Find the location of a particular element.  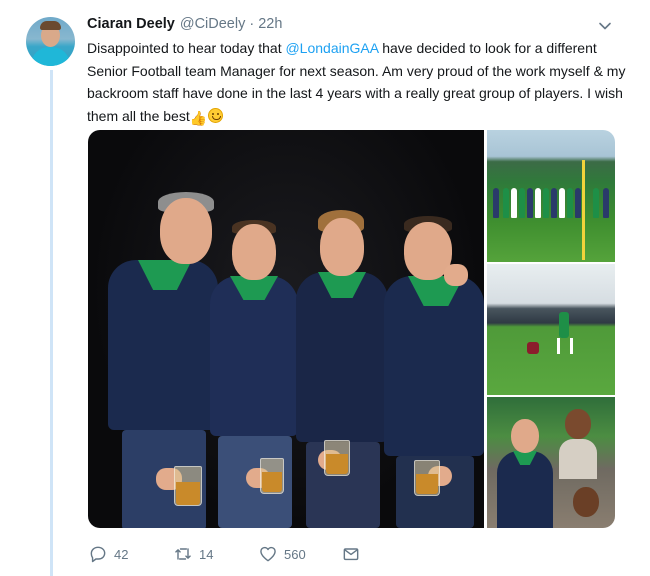

retweet-icon is located at coordinates (183, 554).